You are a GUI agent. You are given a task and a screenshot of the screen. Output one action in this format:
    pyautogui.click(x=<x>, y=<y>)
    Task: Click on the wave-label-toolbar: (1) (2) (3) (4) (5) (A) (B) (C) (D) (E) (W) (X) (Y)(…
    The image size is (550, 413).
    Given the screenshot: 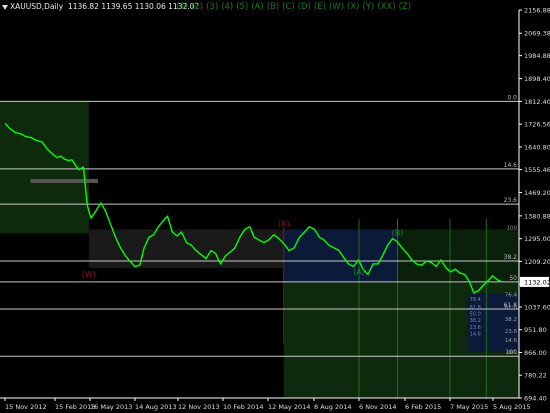 What is the action you would take?
    pyautogui.click(x=295, y=7)
    